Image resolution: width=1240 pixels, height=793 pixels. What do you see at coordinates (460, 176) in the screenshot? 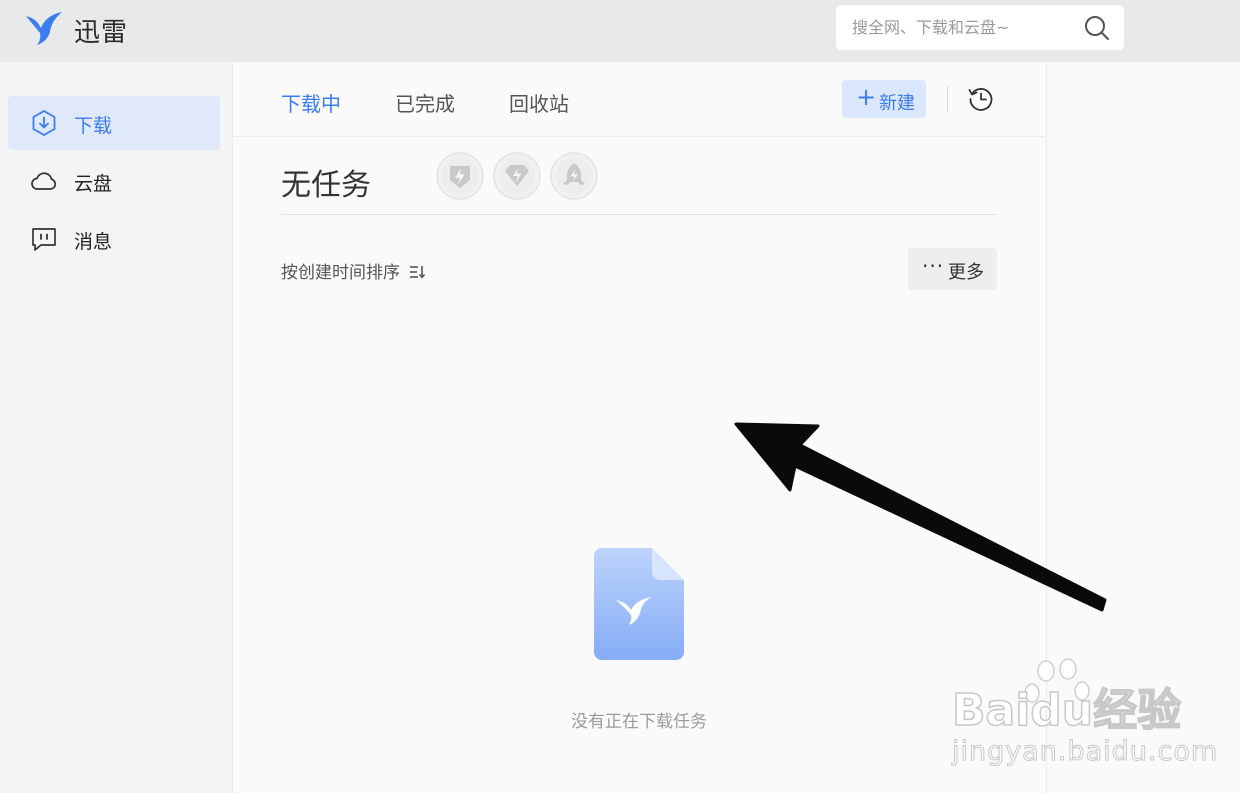
I see `speed-badge-icon` at bounding box center [460, 176].